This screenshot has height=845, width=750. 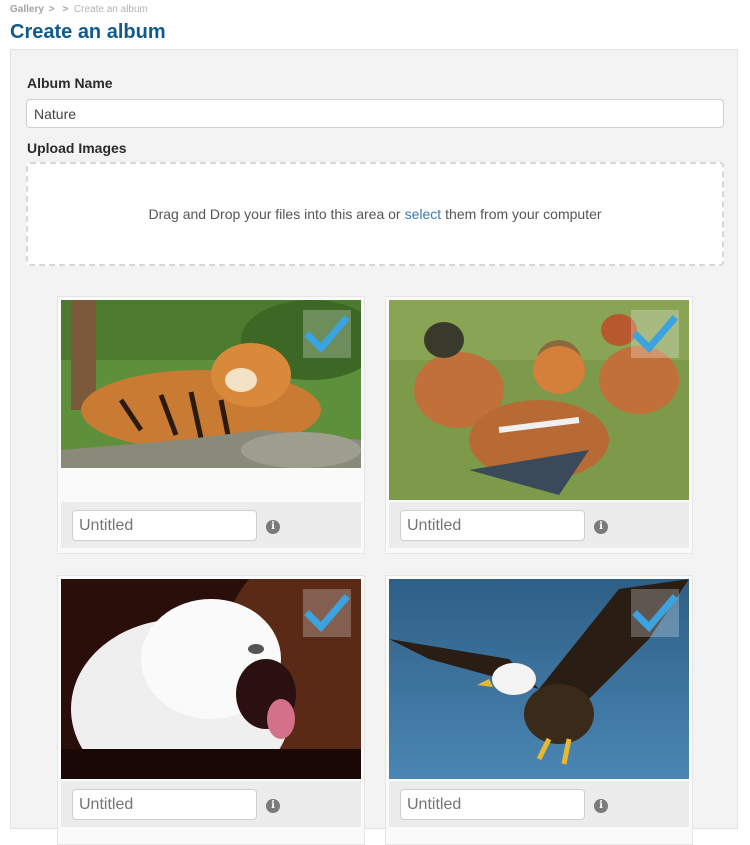 What do you see at coordinates (375, 113) in the screenshot?
I see `album-name-input` at bounding box center [375, 113].